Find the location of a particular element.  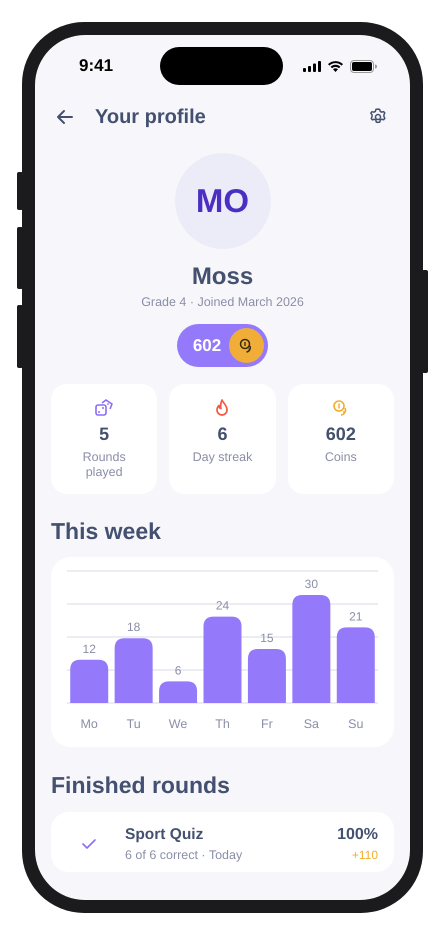

page-title: Your profile is located at coordinates (150, 117).